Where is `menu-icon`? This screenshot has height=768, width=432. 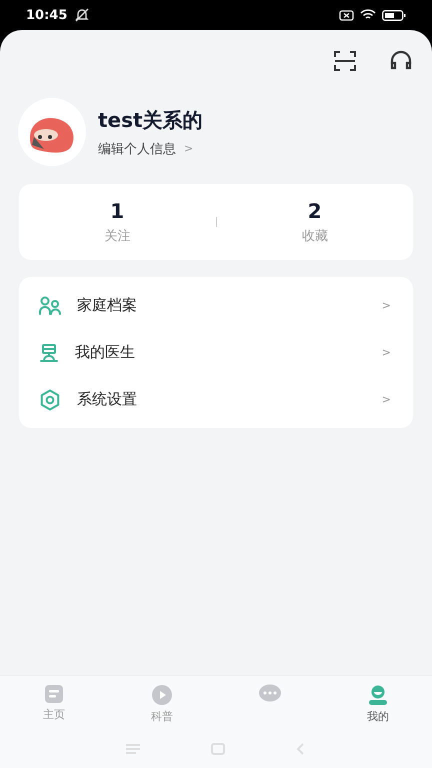
menu-icon is located at coordinates (133, 749).